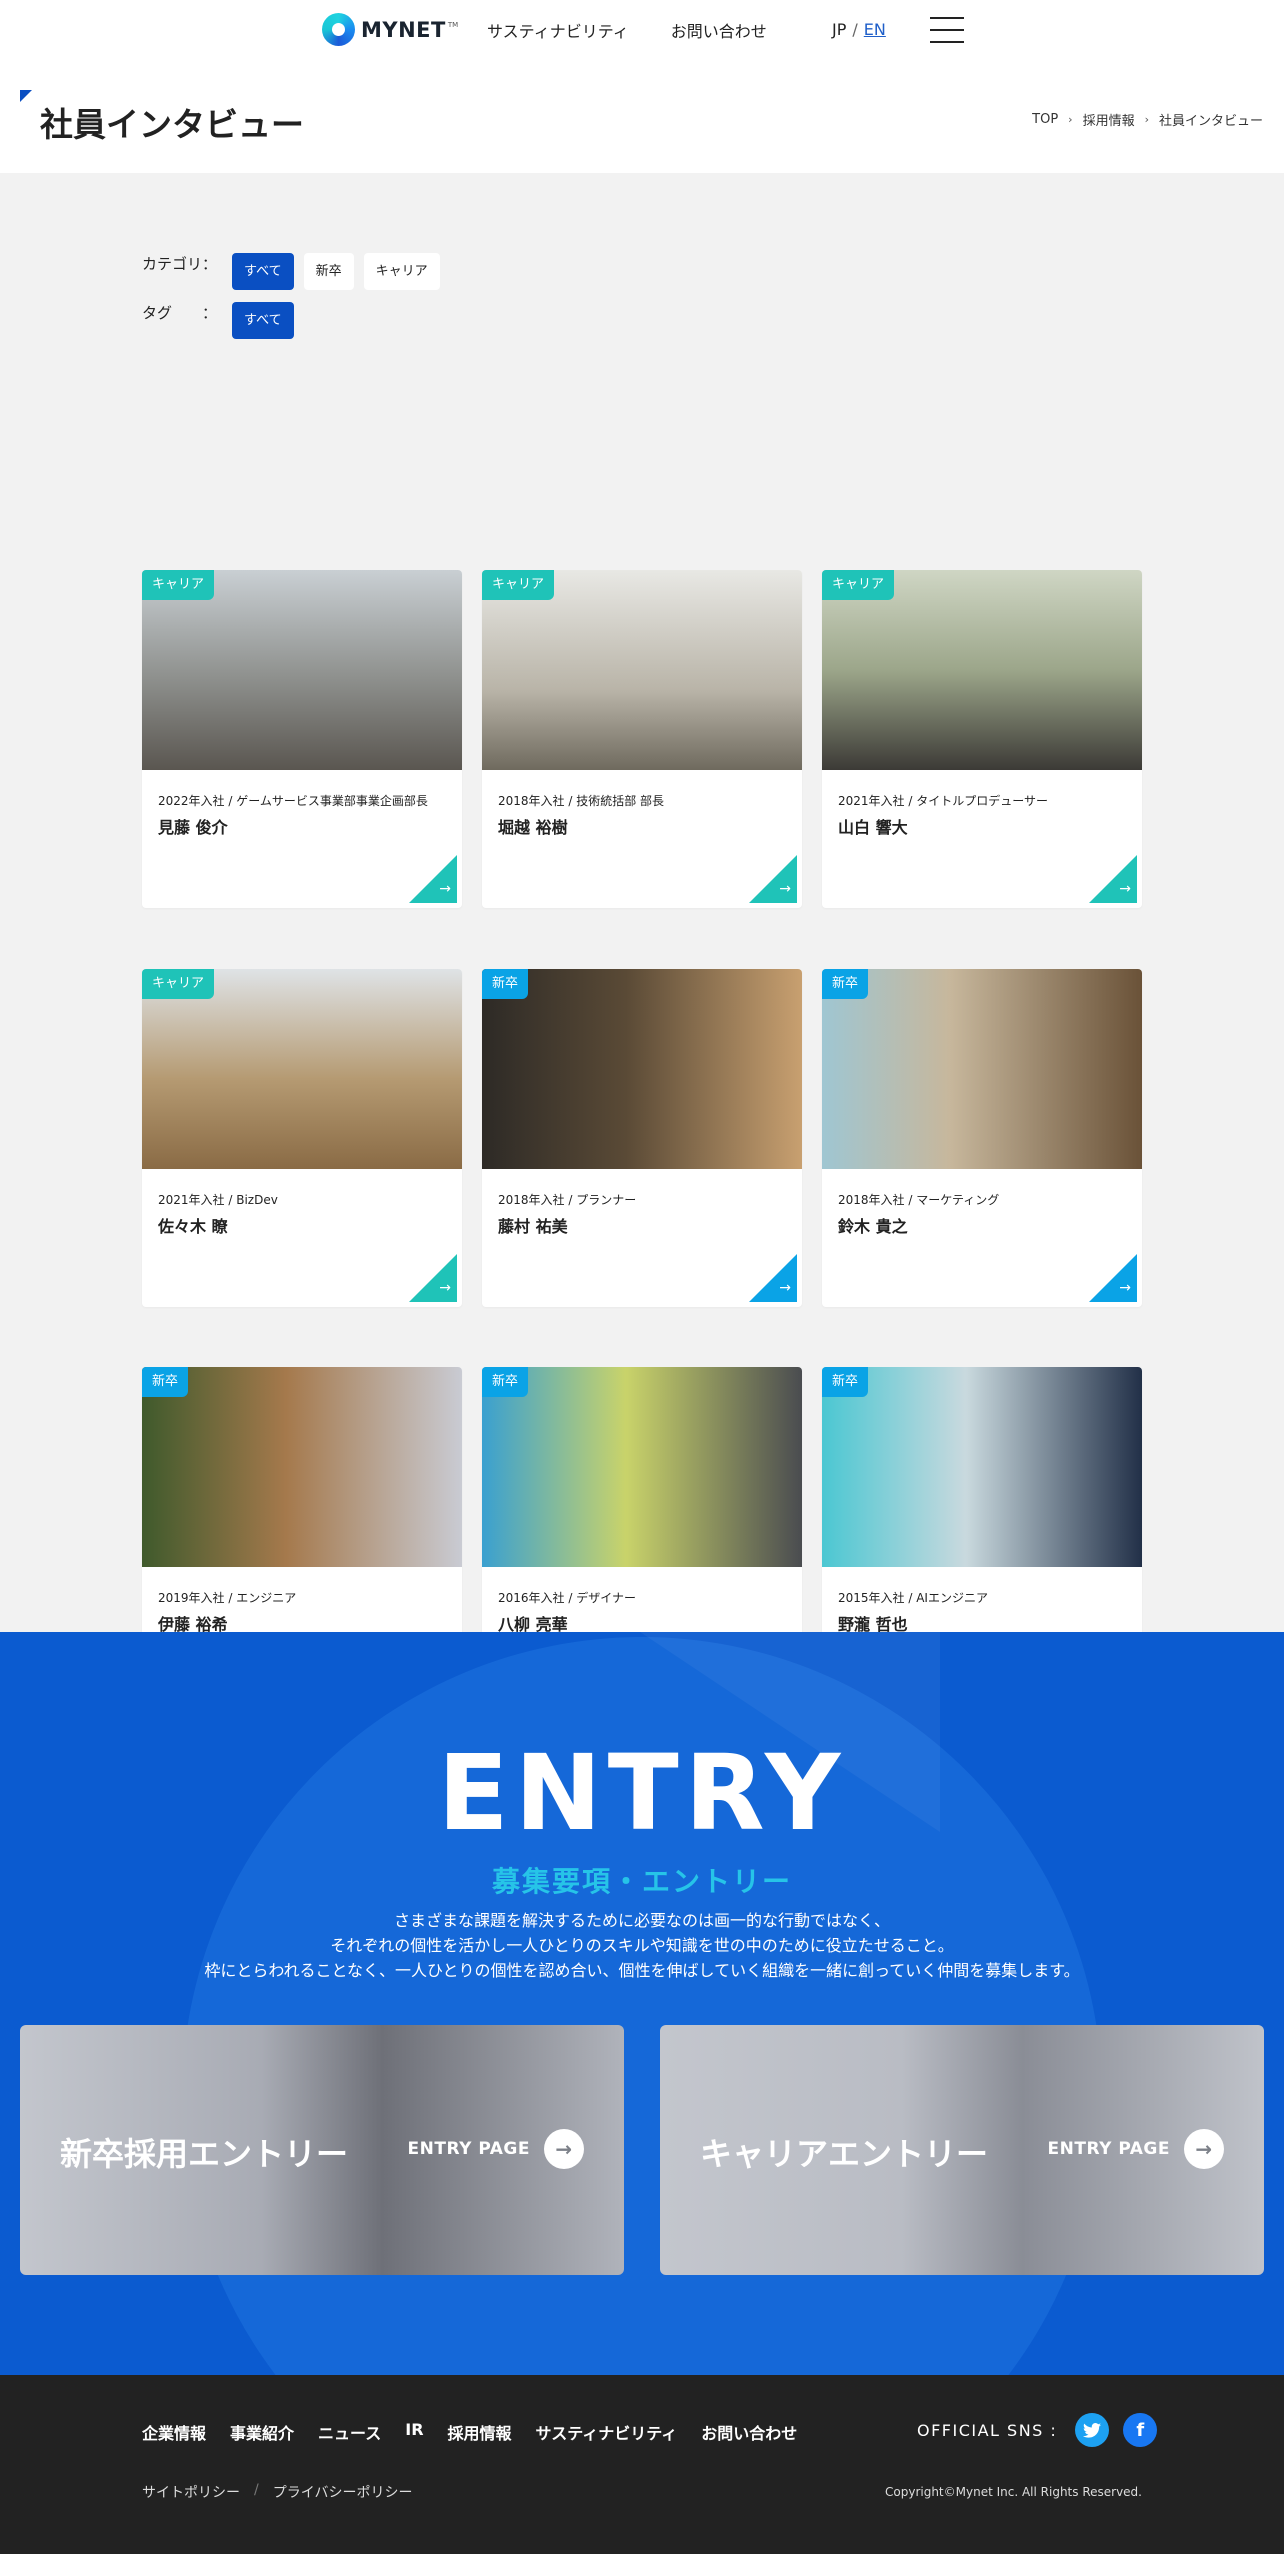 The height and width of the screenshot is (2554, 1284). What do you see at coordinates (1045, 119) in the screenshot?
I see `breadcrumb-top: TOP` at bounding box center [1045, 119].